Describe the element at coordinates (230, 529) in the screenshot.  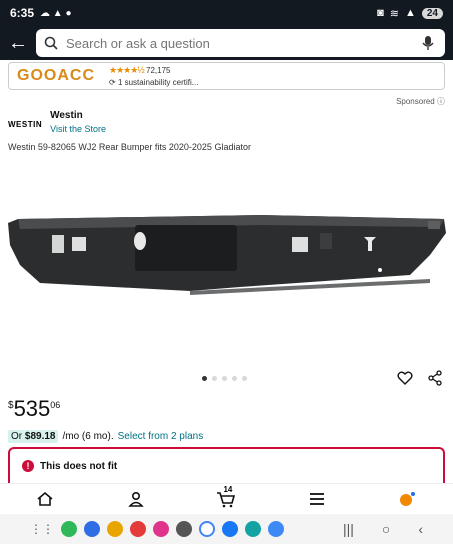
I see `facebook-app-icon` at that location.